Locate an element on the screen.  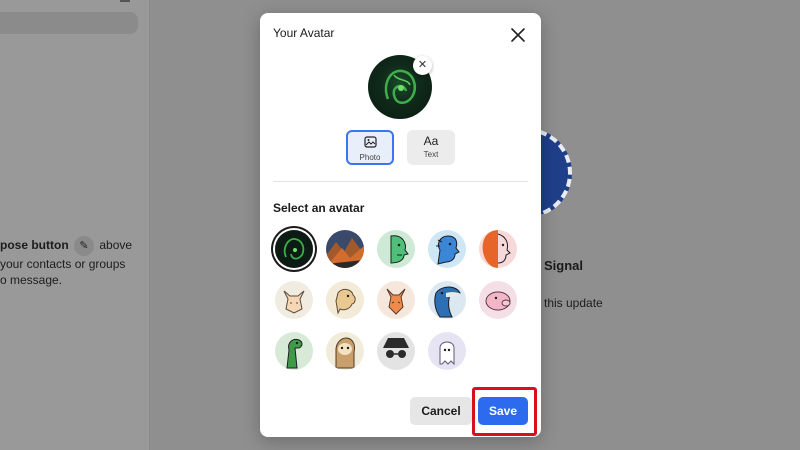
text-label: Text is located at coordinates (431, 154).